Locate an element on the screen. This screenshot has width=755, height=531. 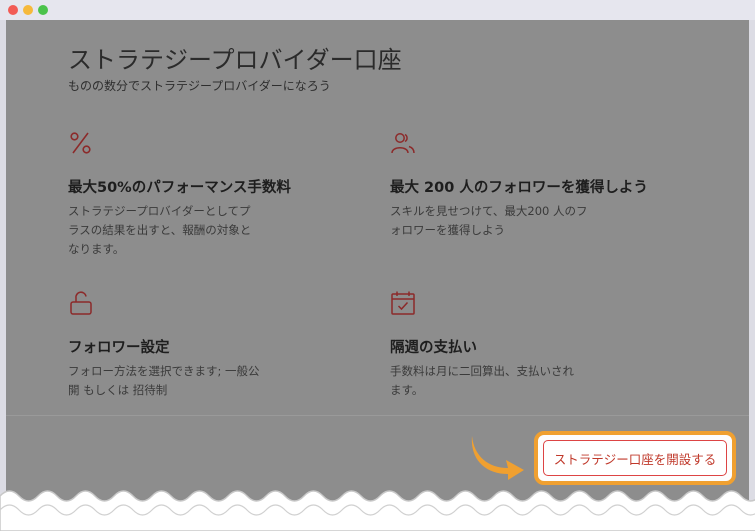
feature-description-line: ォロワーを獲得しよう is located at coordinates (447, 230).